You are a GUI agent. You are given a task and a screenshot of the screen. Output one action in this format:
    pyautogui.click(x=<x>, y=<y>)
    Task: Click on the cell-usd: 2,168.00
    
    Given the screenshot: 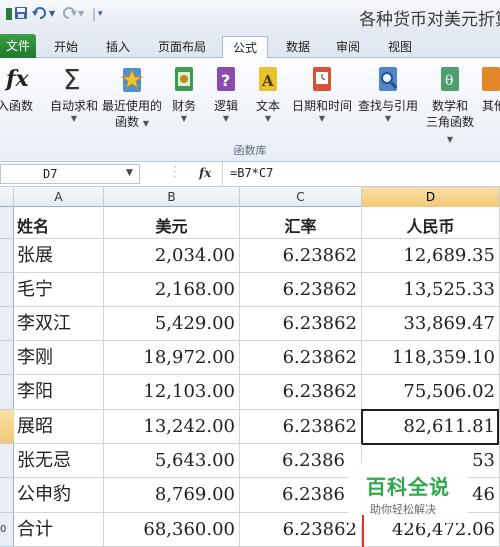 What is the action you would take?
    pyautogui.click(x=172, y=290)
    